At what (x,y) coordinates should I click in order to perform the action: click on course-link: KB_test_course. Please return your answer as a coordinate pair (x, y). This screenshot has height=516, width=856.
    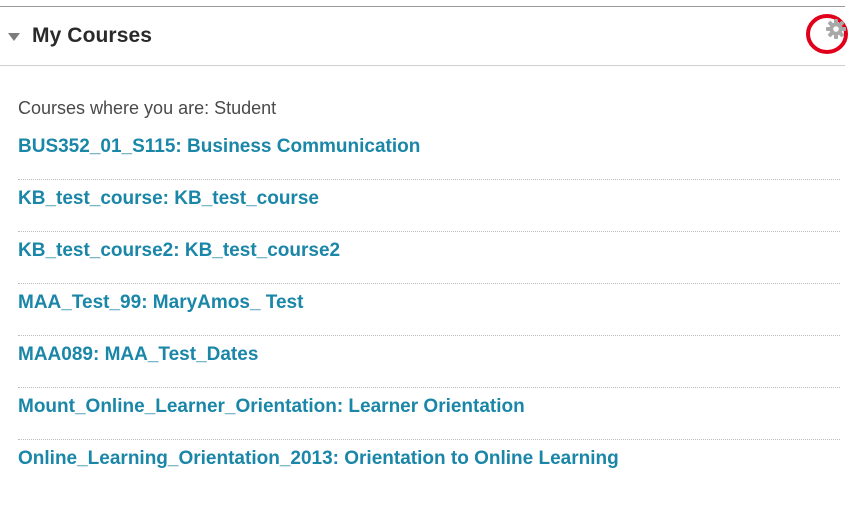
    Looking at the image, I should click on (168, 199).